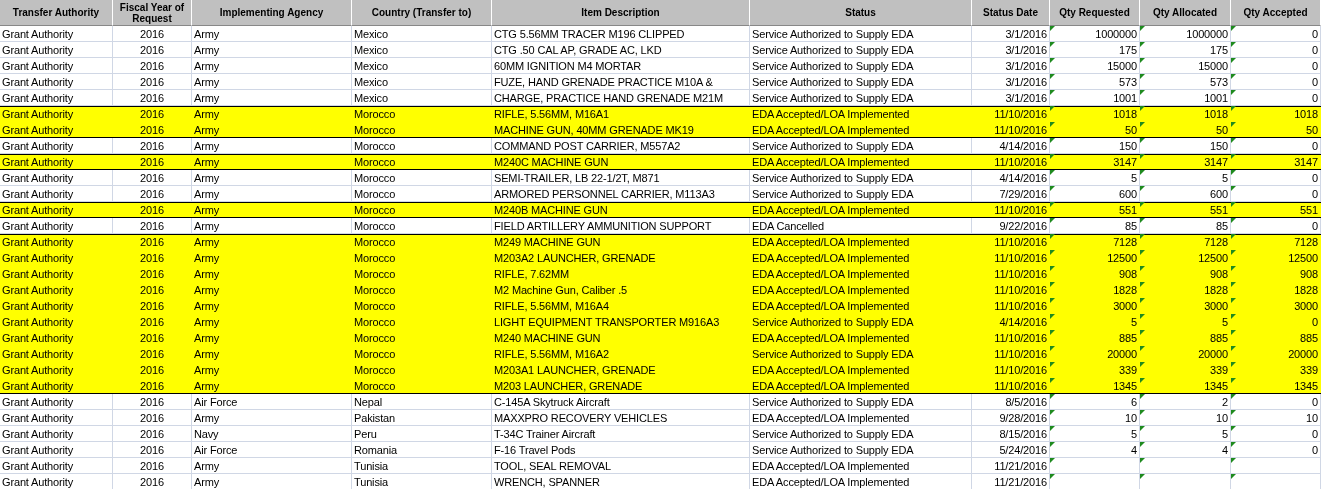 The width and height of the screenshot is (1321, 489). Describe the element at coordinates (1216, 241) in the screenshot. I see `table-cell: 7128` at that location.